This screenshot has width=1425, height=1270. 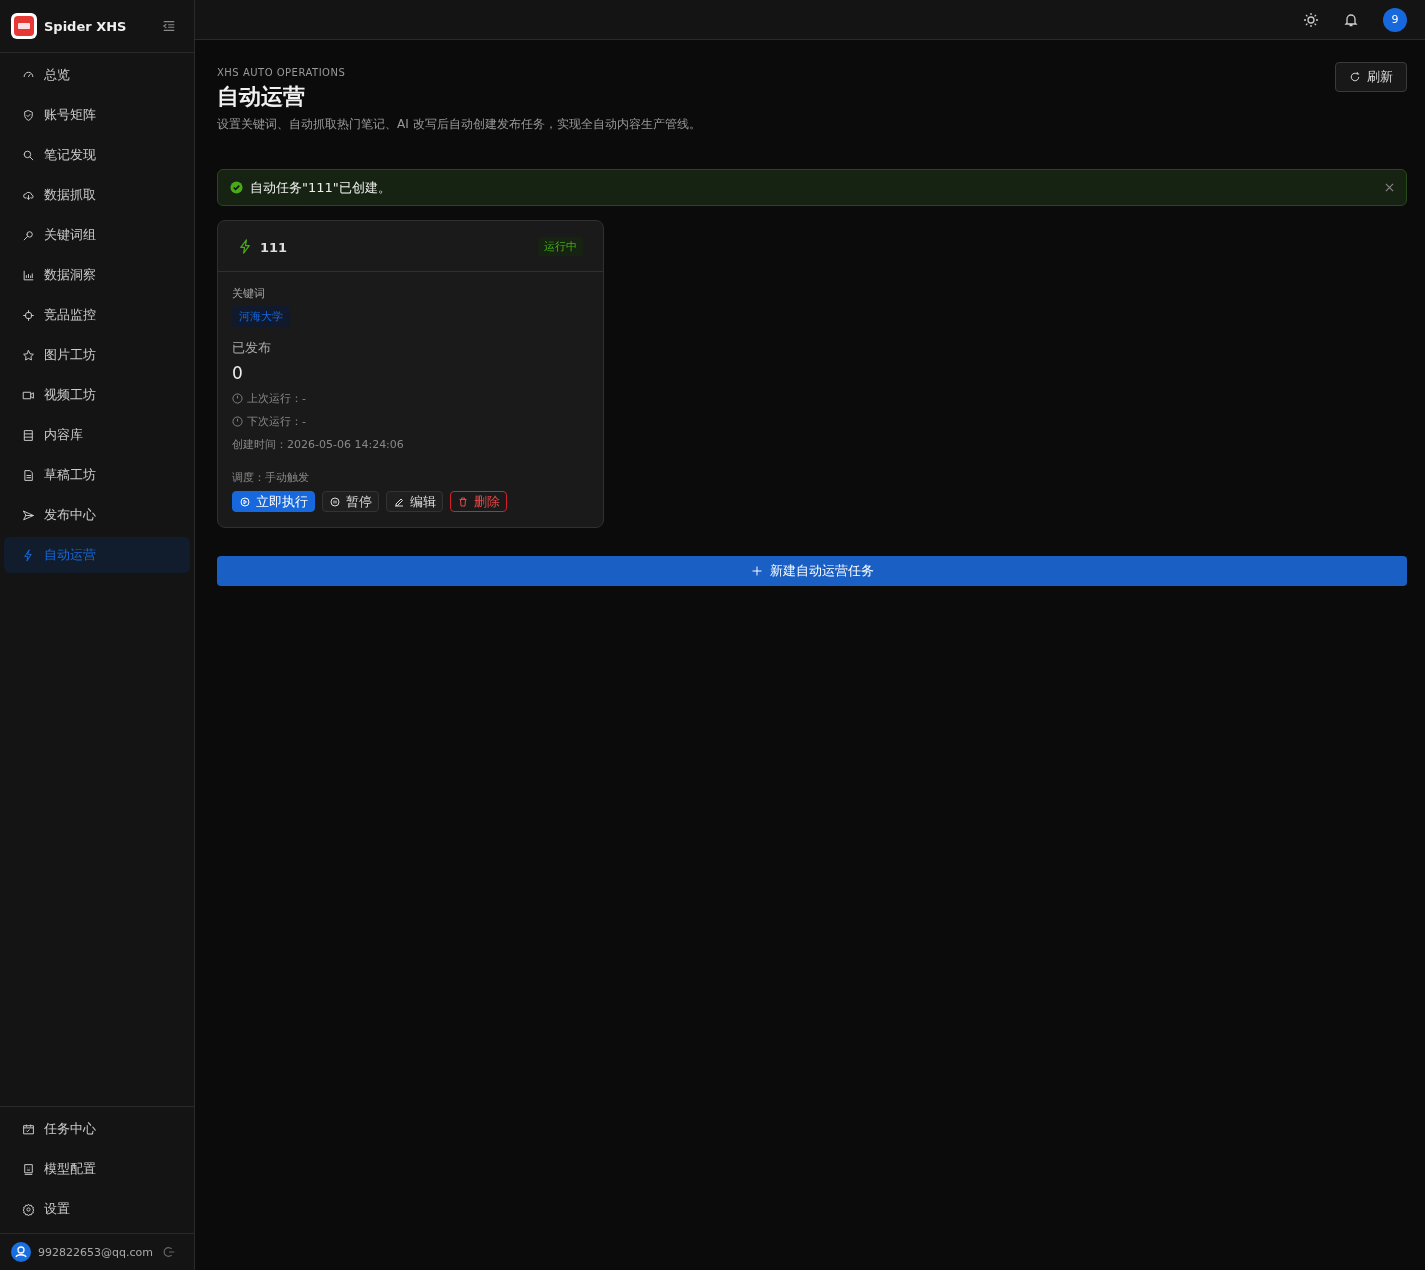 What do you see at coordinates (276, 398) in the screenshot?
I see `last-run: 上次运行：-` at bounding box center [276, 398].